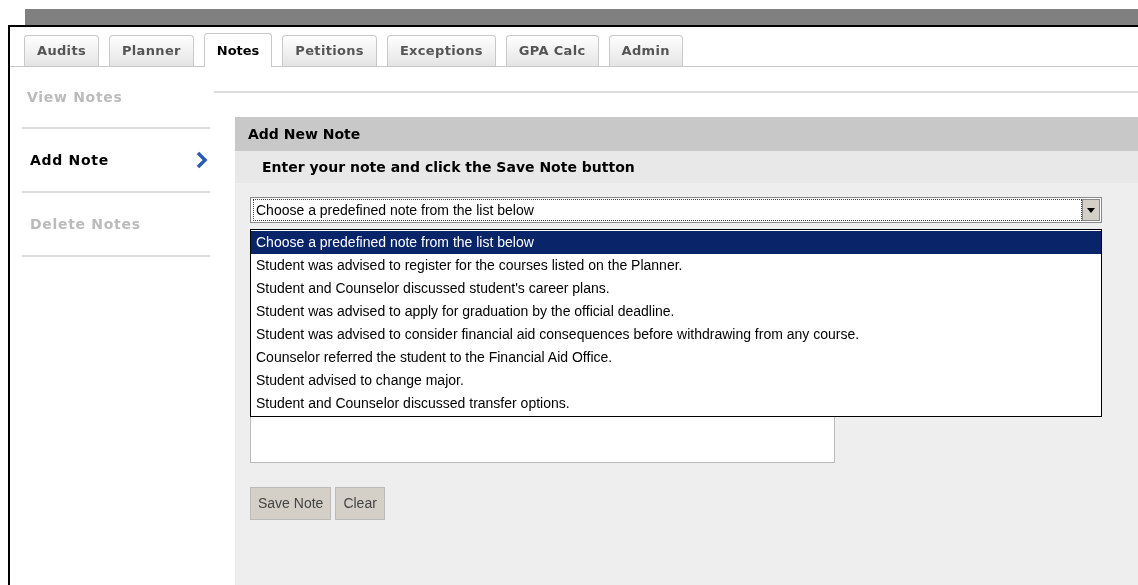  What do you see at coordinates (676, 380) in the screenshot?
I see `dropdown-option: Student advised to change major.` at bounding box center [676, 380].